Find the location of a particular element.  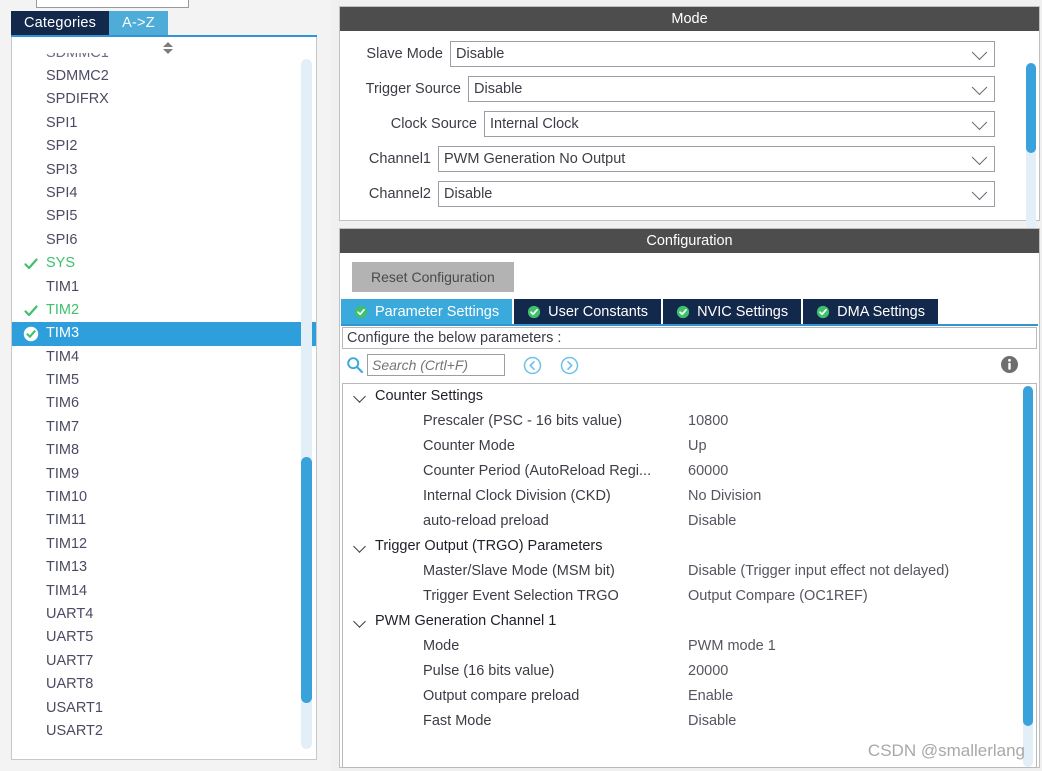

peripheral-item-label: SPI4 is located at coordinates (62, 192).